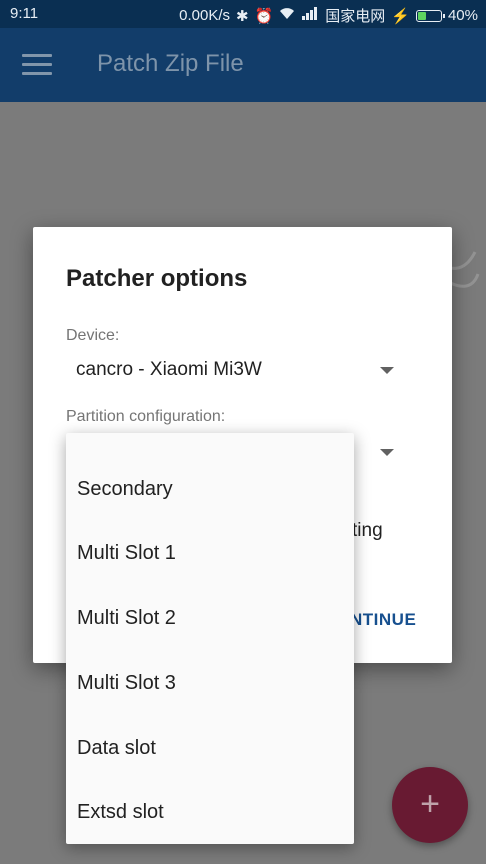 The height and width of the screenshot is (864, 486). What do you see at coordinates (264, 16) in the screenshot?
I see `alarm-icon: ⏰` at bounding box center [264, 16].